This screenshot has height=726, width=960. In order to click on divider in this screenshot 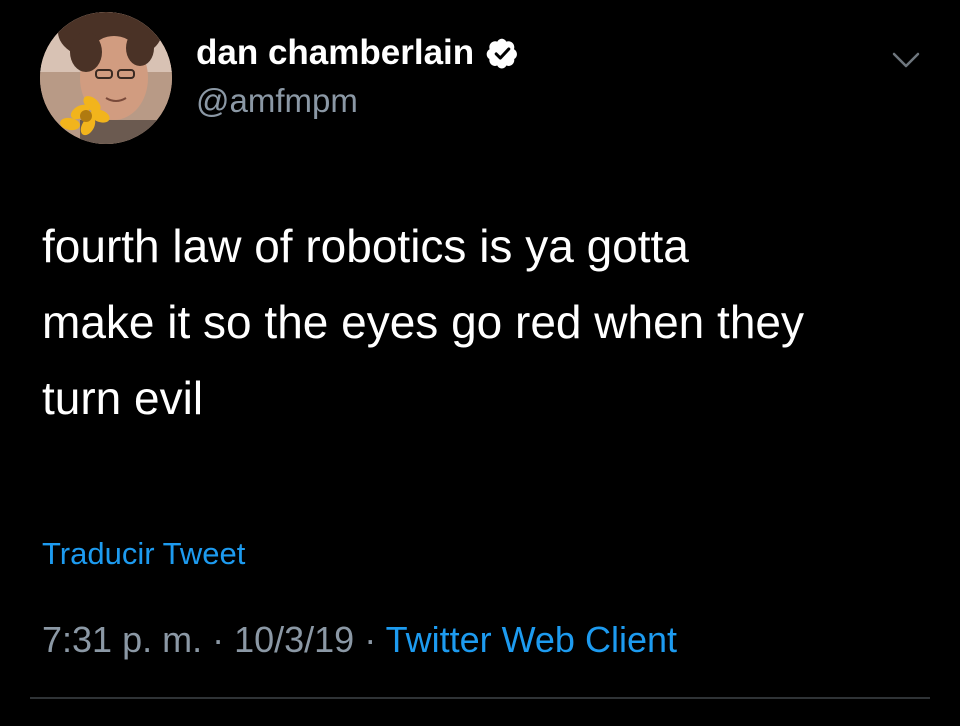, I will do `click(480, 698)`.